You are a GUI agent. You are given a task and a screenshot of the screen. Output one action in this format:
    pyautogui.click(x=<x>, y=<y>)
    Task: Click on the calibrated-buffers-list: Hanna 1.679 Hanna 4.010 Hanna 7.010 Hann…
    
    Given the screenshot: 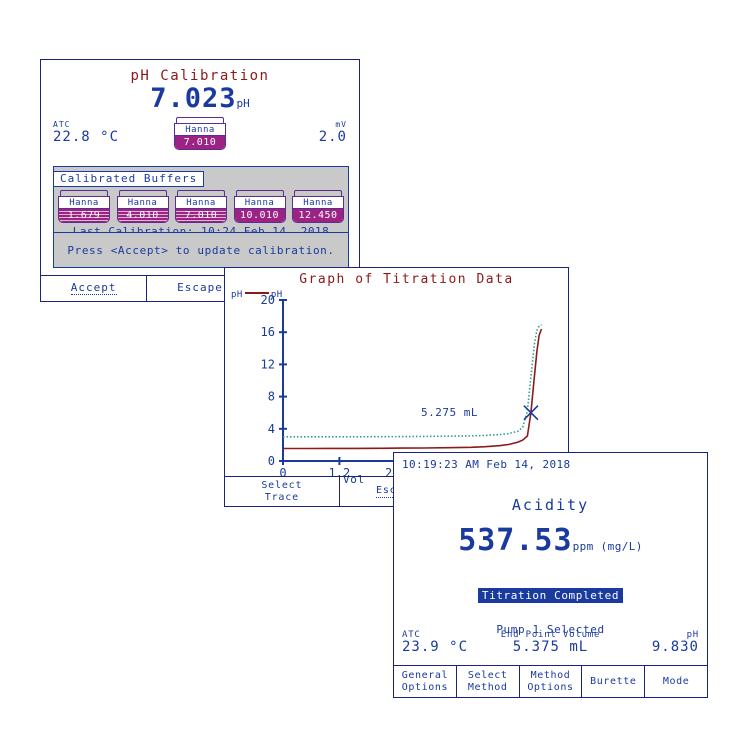 What is the action you would take?
    pyautogui.click(x=201, y=205)
    